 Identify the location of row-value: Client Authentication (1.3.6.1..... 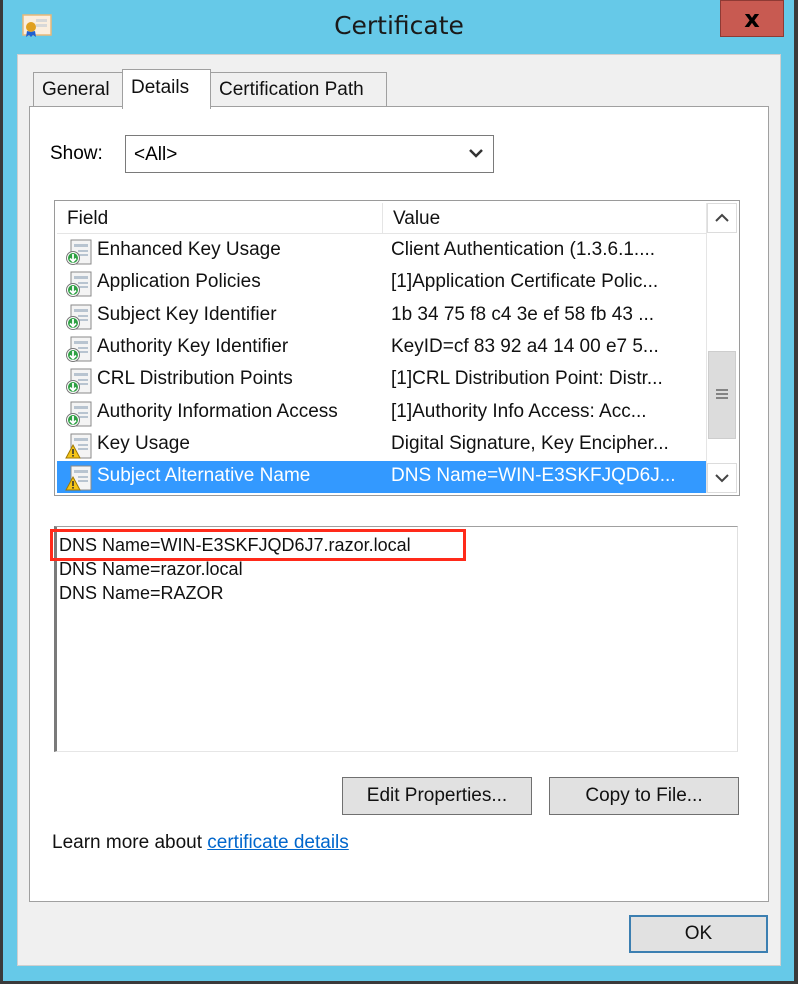
(523, 249).